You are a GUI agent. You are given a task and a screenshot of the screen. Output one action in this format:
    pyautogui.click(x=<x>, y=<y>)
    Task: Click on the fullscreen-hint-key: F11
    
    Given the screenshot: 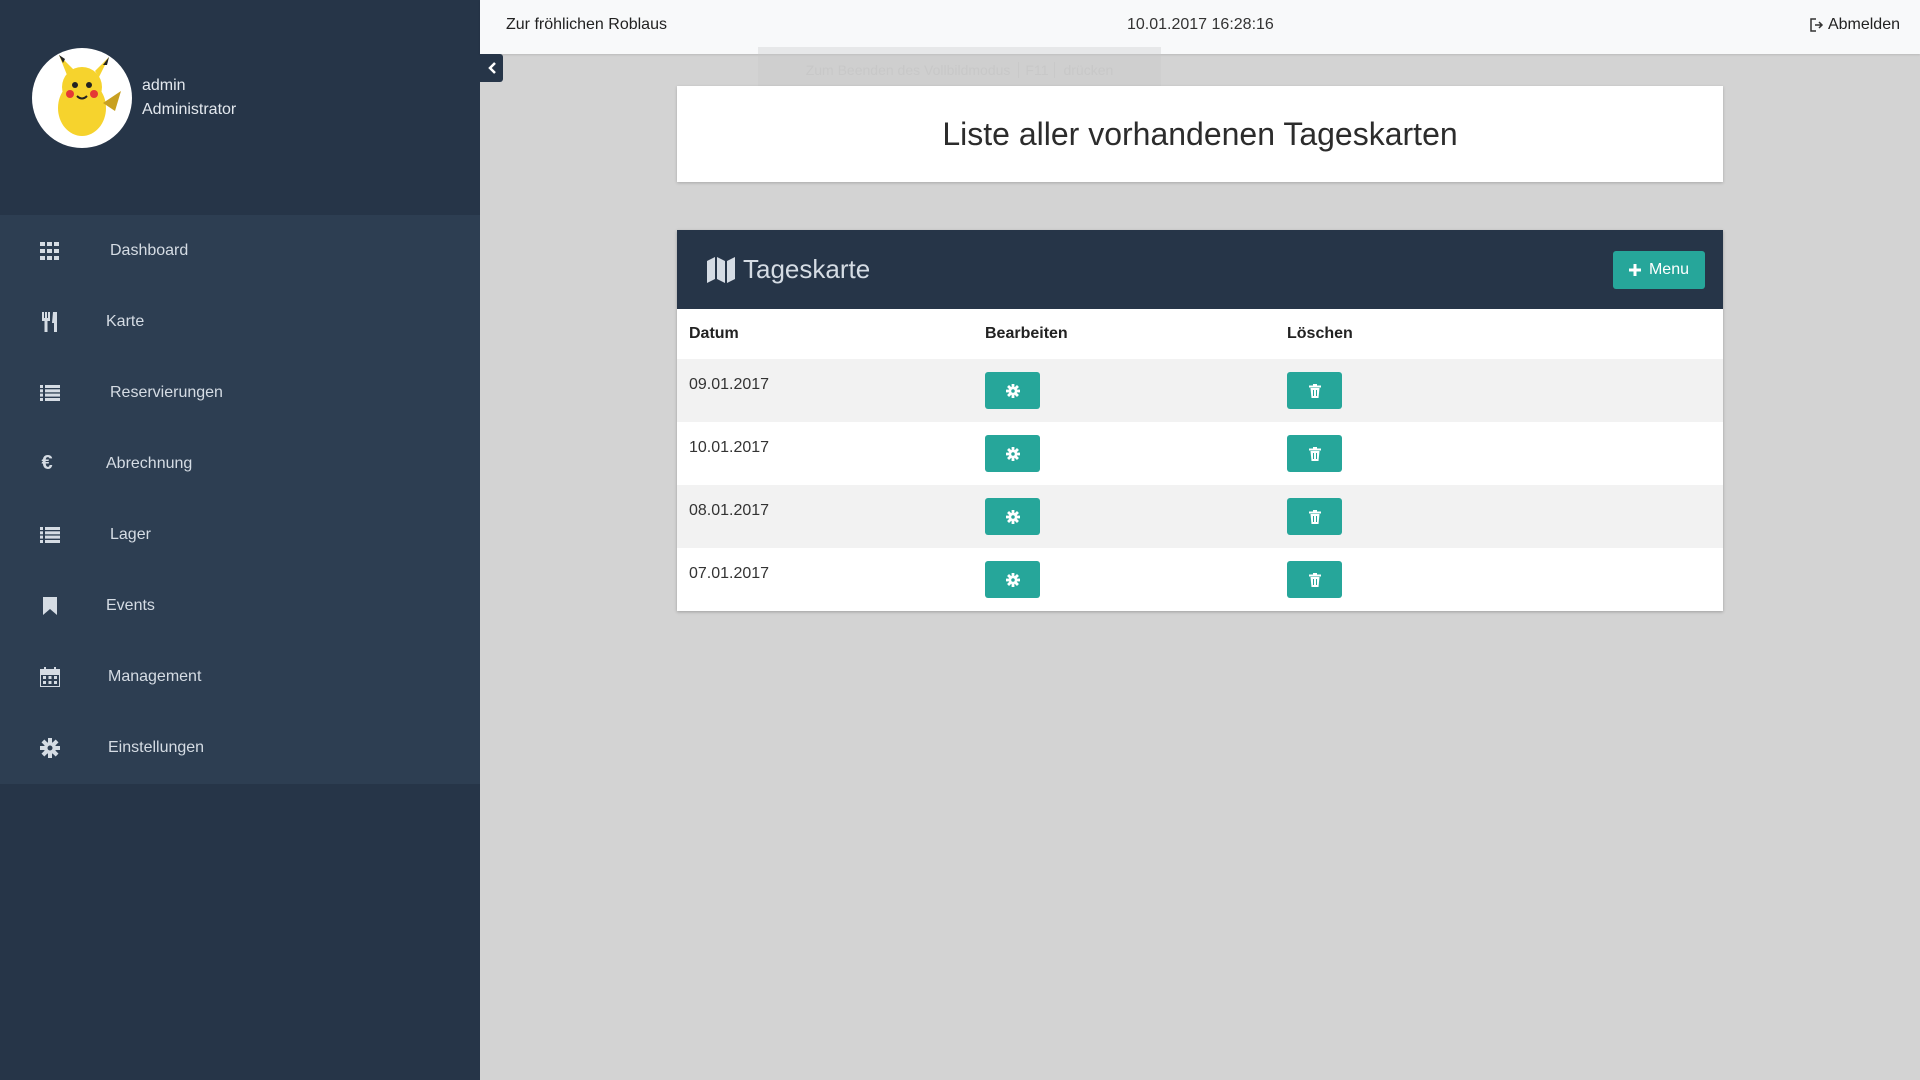 What is the action you would take?
    pyautogui.click(x=1037, y=69)
    